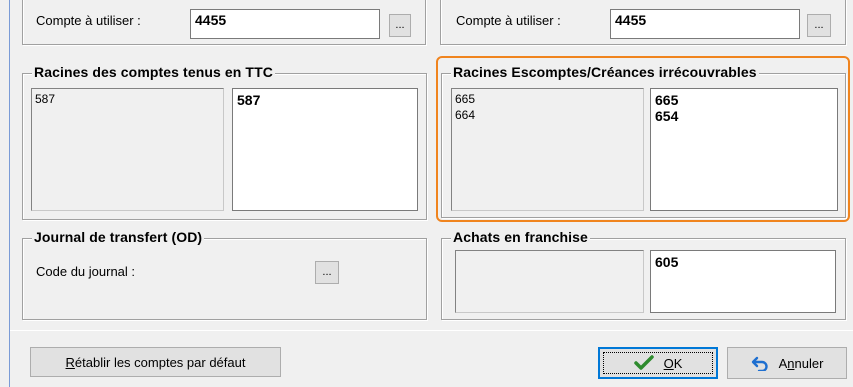  What do you see at coordinates (86, 271) in the screenshot?
I see `journal-code-label: Code du journal :` at bounding box center [86, 271].